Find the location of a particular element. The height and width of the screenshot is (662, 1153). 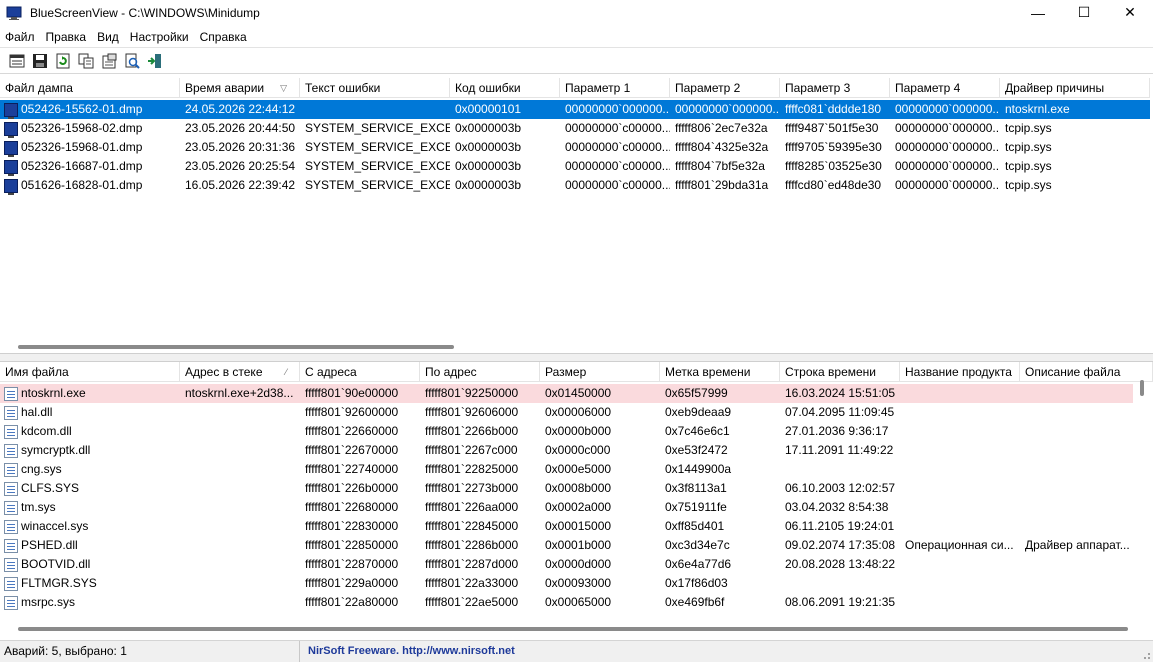

time-string: 06.10.2003 12:02:57 is located at coordinates (840, 488).